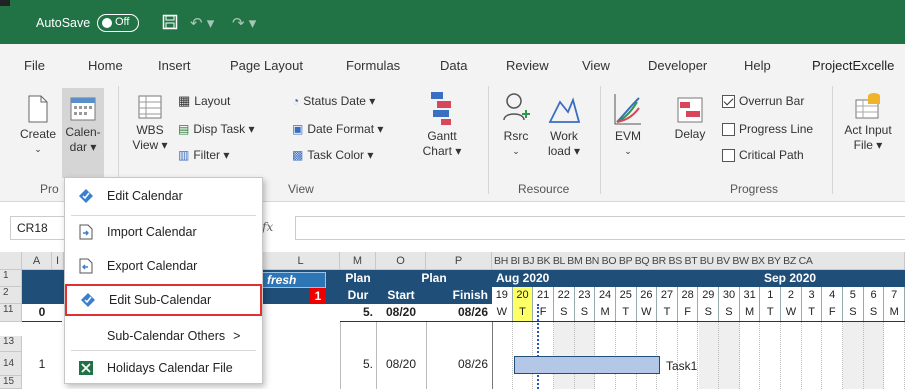  I want to click on name-box: CR18, so click(40, 228).